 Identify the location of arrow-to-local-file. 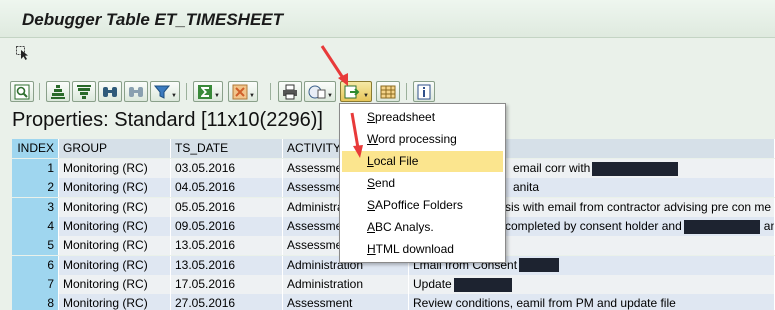
(355, 130).